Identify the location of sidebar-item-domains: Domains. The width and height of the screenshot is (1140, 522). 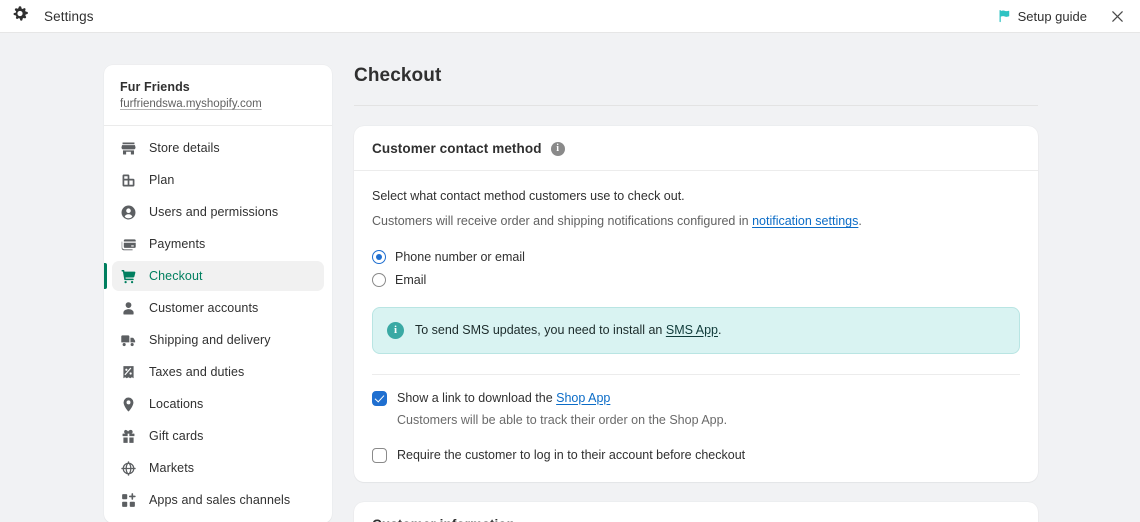
(218, 519).